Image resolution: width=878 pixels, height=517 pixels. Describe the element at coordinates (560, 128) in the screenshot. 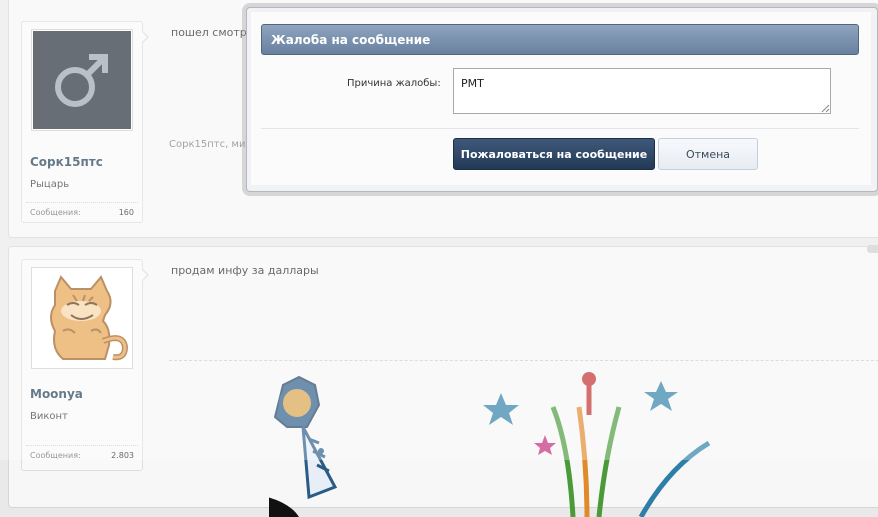

I see `dialog-divider` at that location.